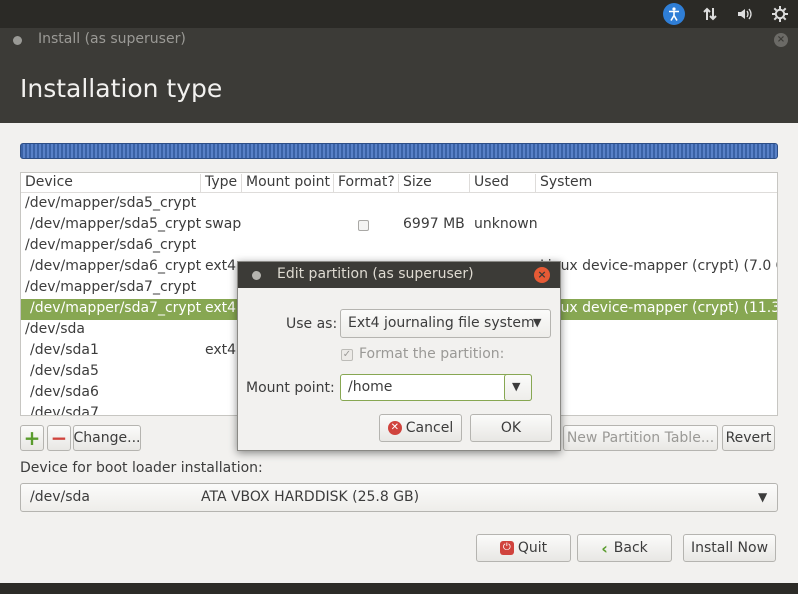 The height and width of the screenshot is (594, 798). Describe the element at coordinates (256, 275) in the screenshot. I see `dialog-menu-icon` at that location.